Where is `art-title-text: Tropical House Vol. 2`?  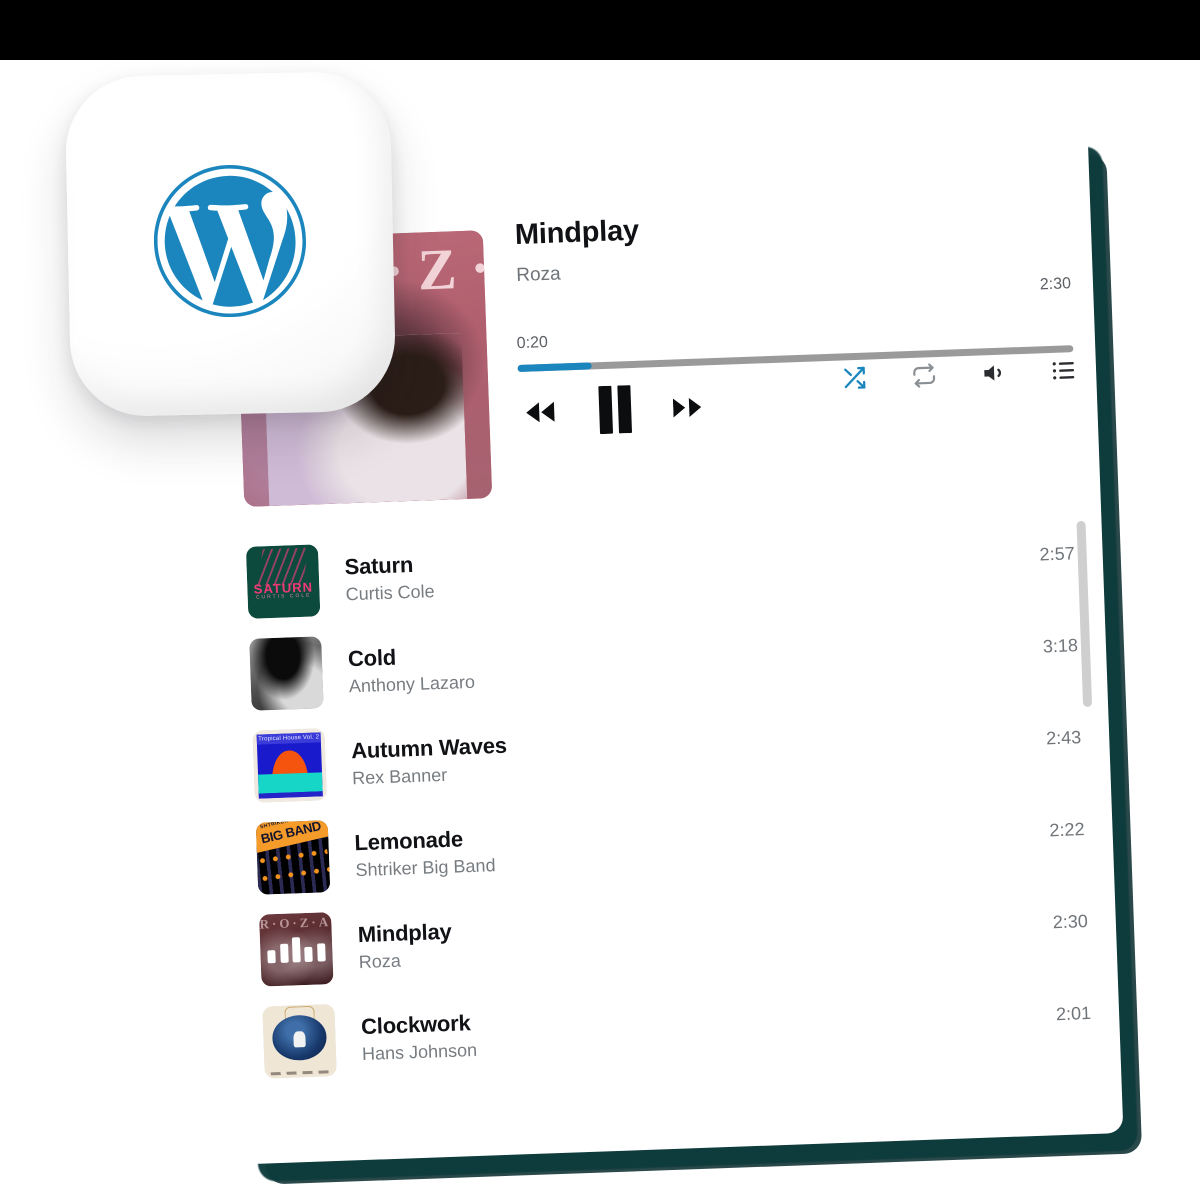
art-title-text: Tropical House Vol. 2 is located at coordinates (288, 738).